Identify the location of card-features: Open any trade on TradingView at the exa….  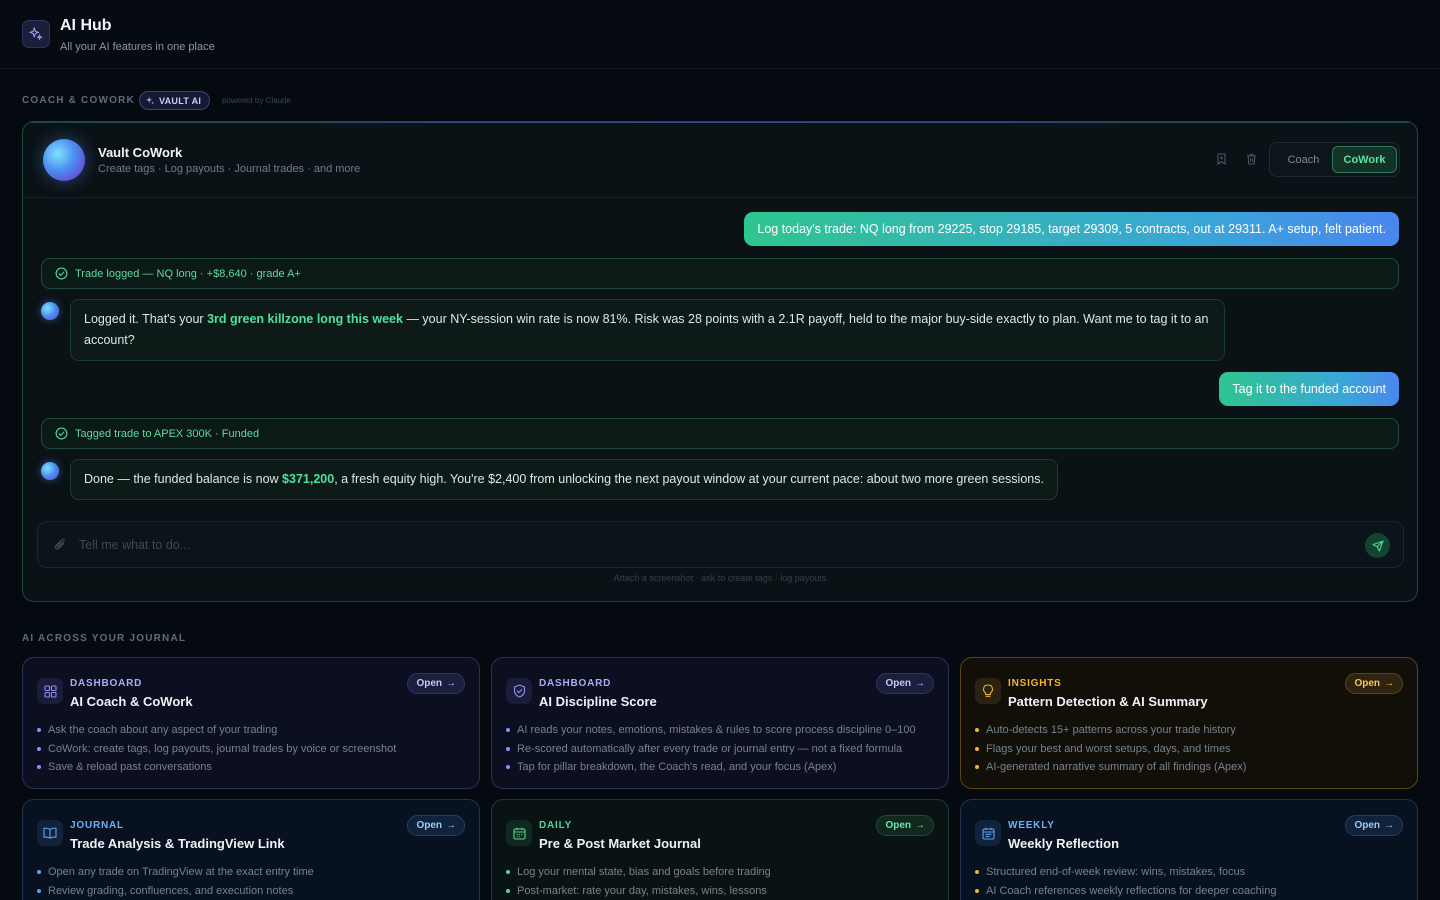
(175, 881).